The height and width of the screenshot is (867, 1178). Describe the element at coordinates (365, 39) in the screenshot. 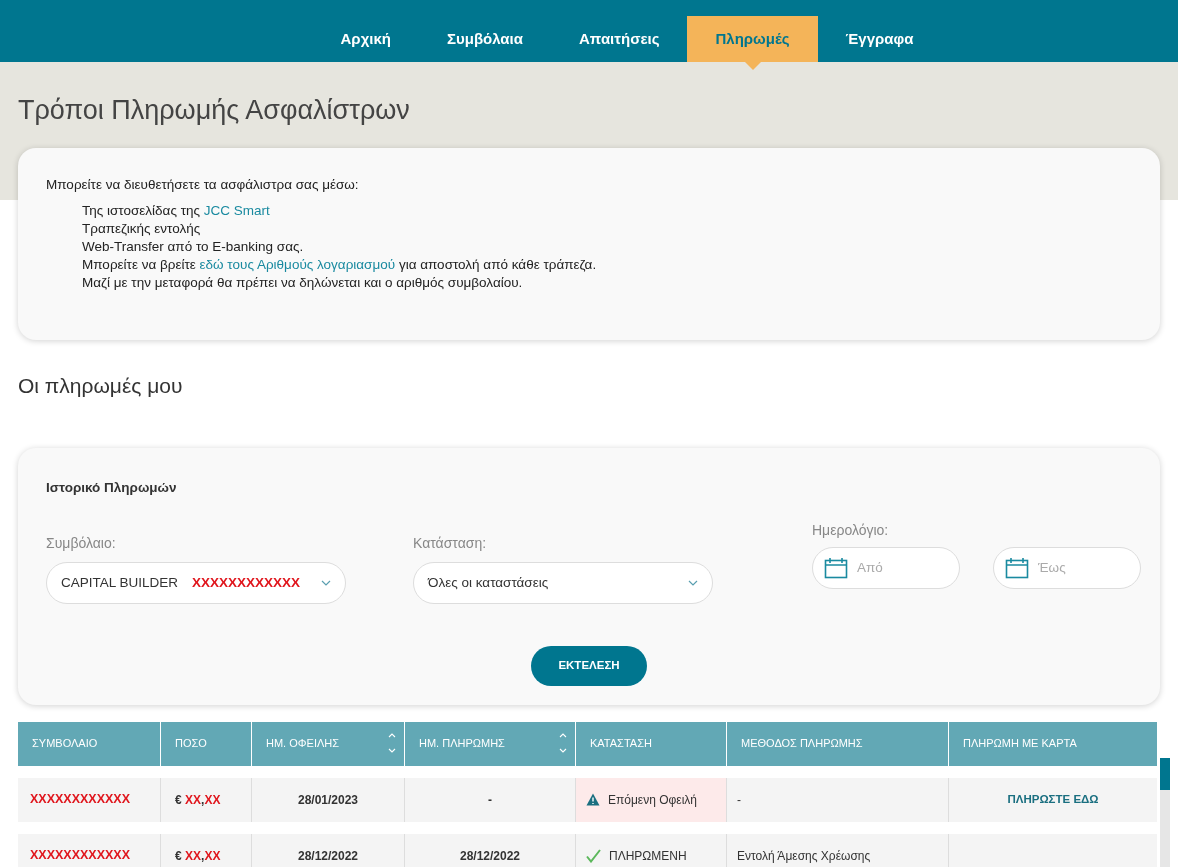

I see `nav-tab: Αρχική` at that location.